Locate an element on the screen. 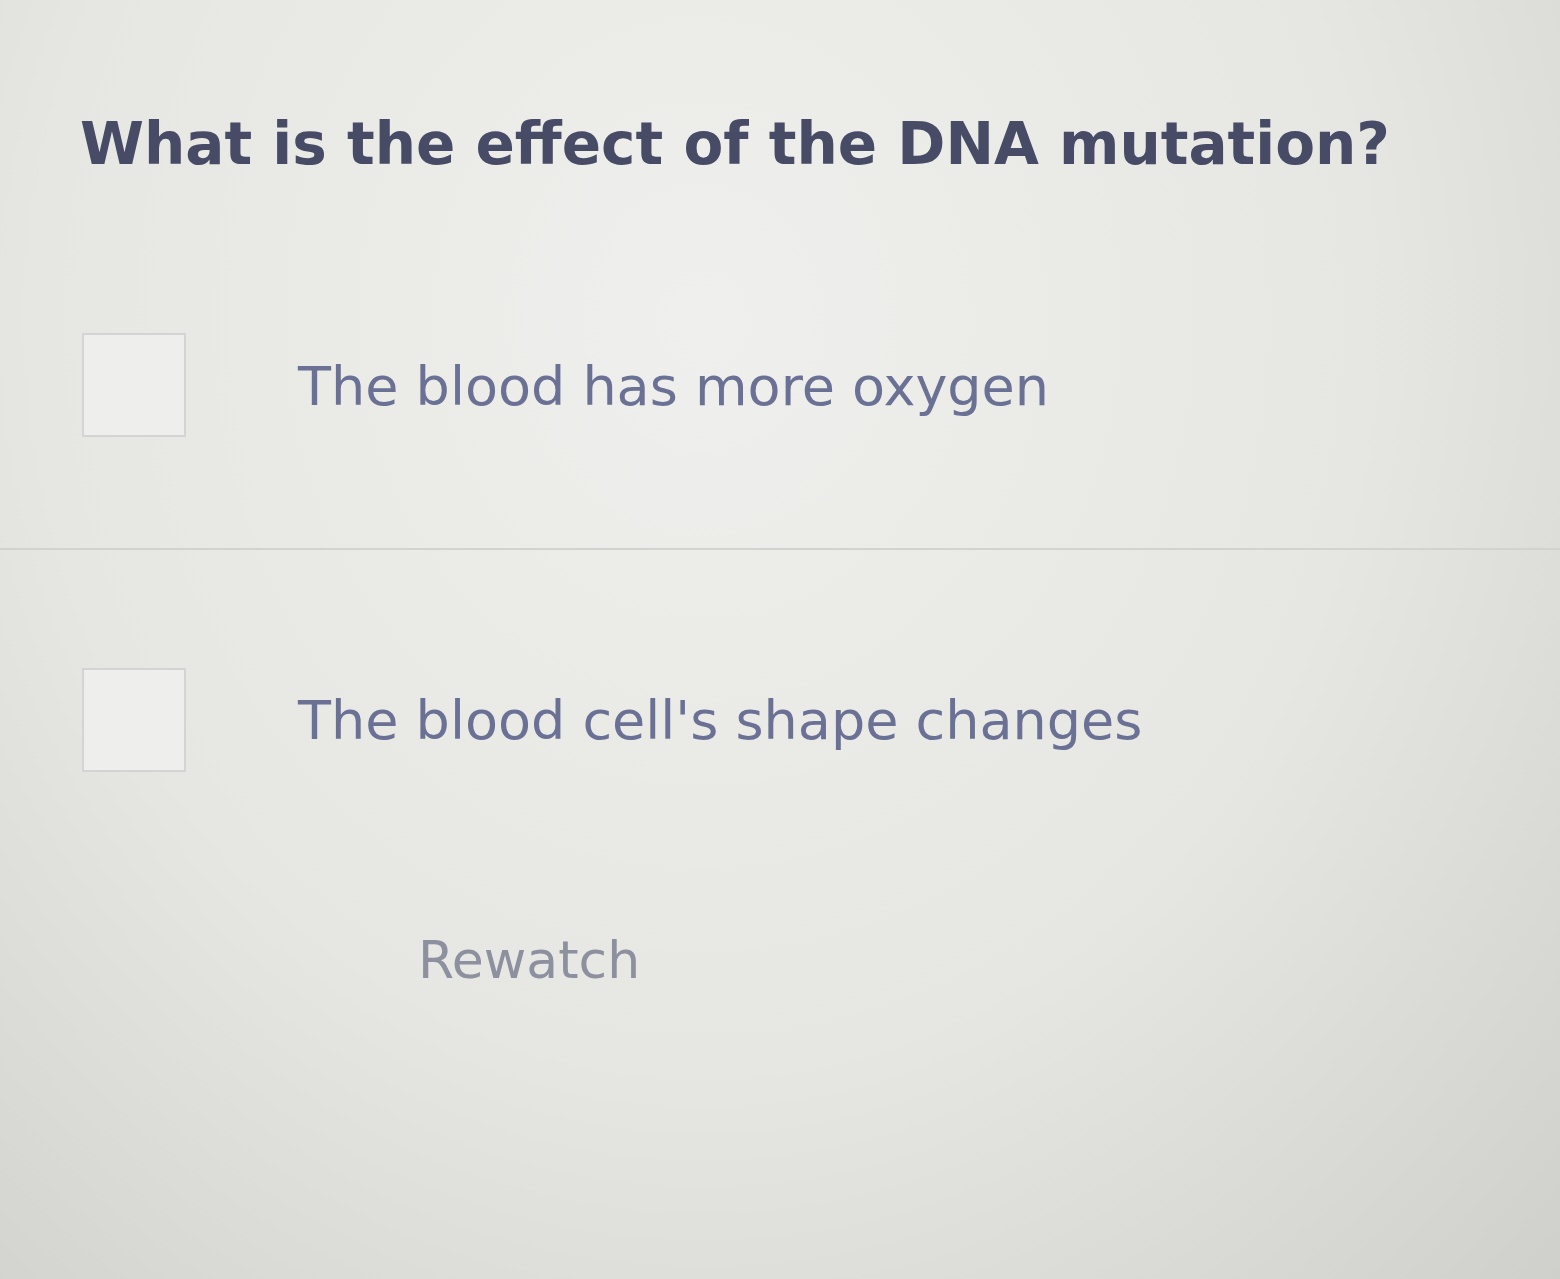  option-label: The blood has more oxygen is located at coordinates (674, 386).